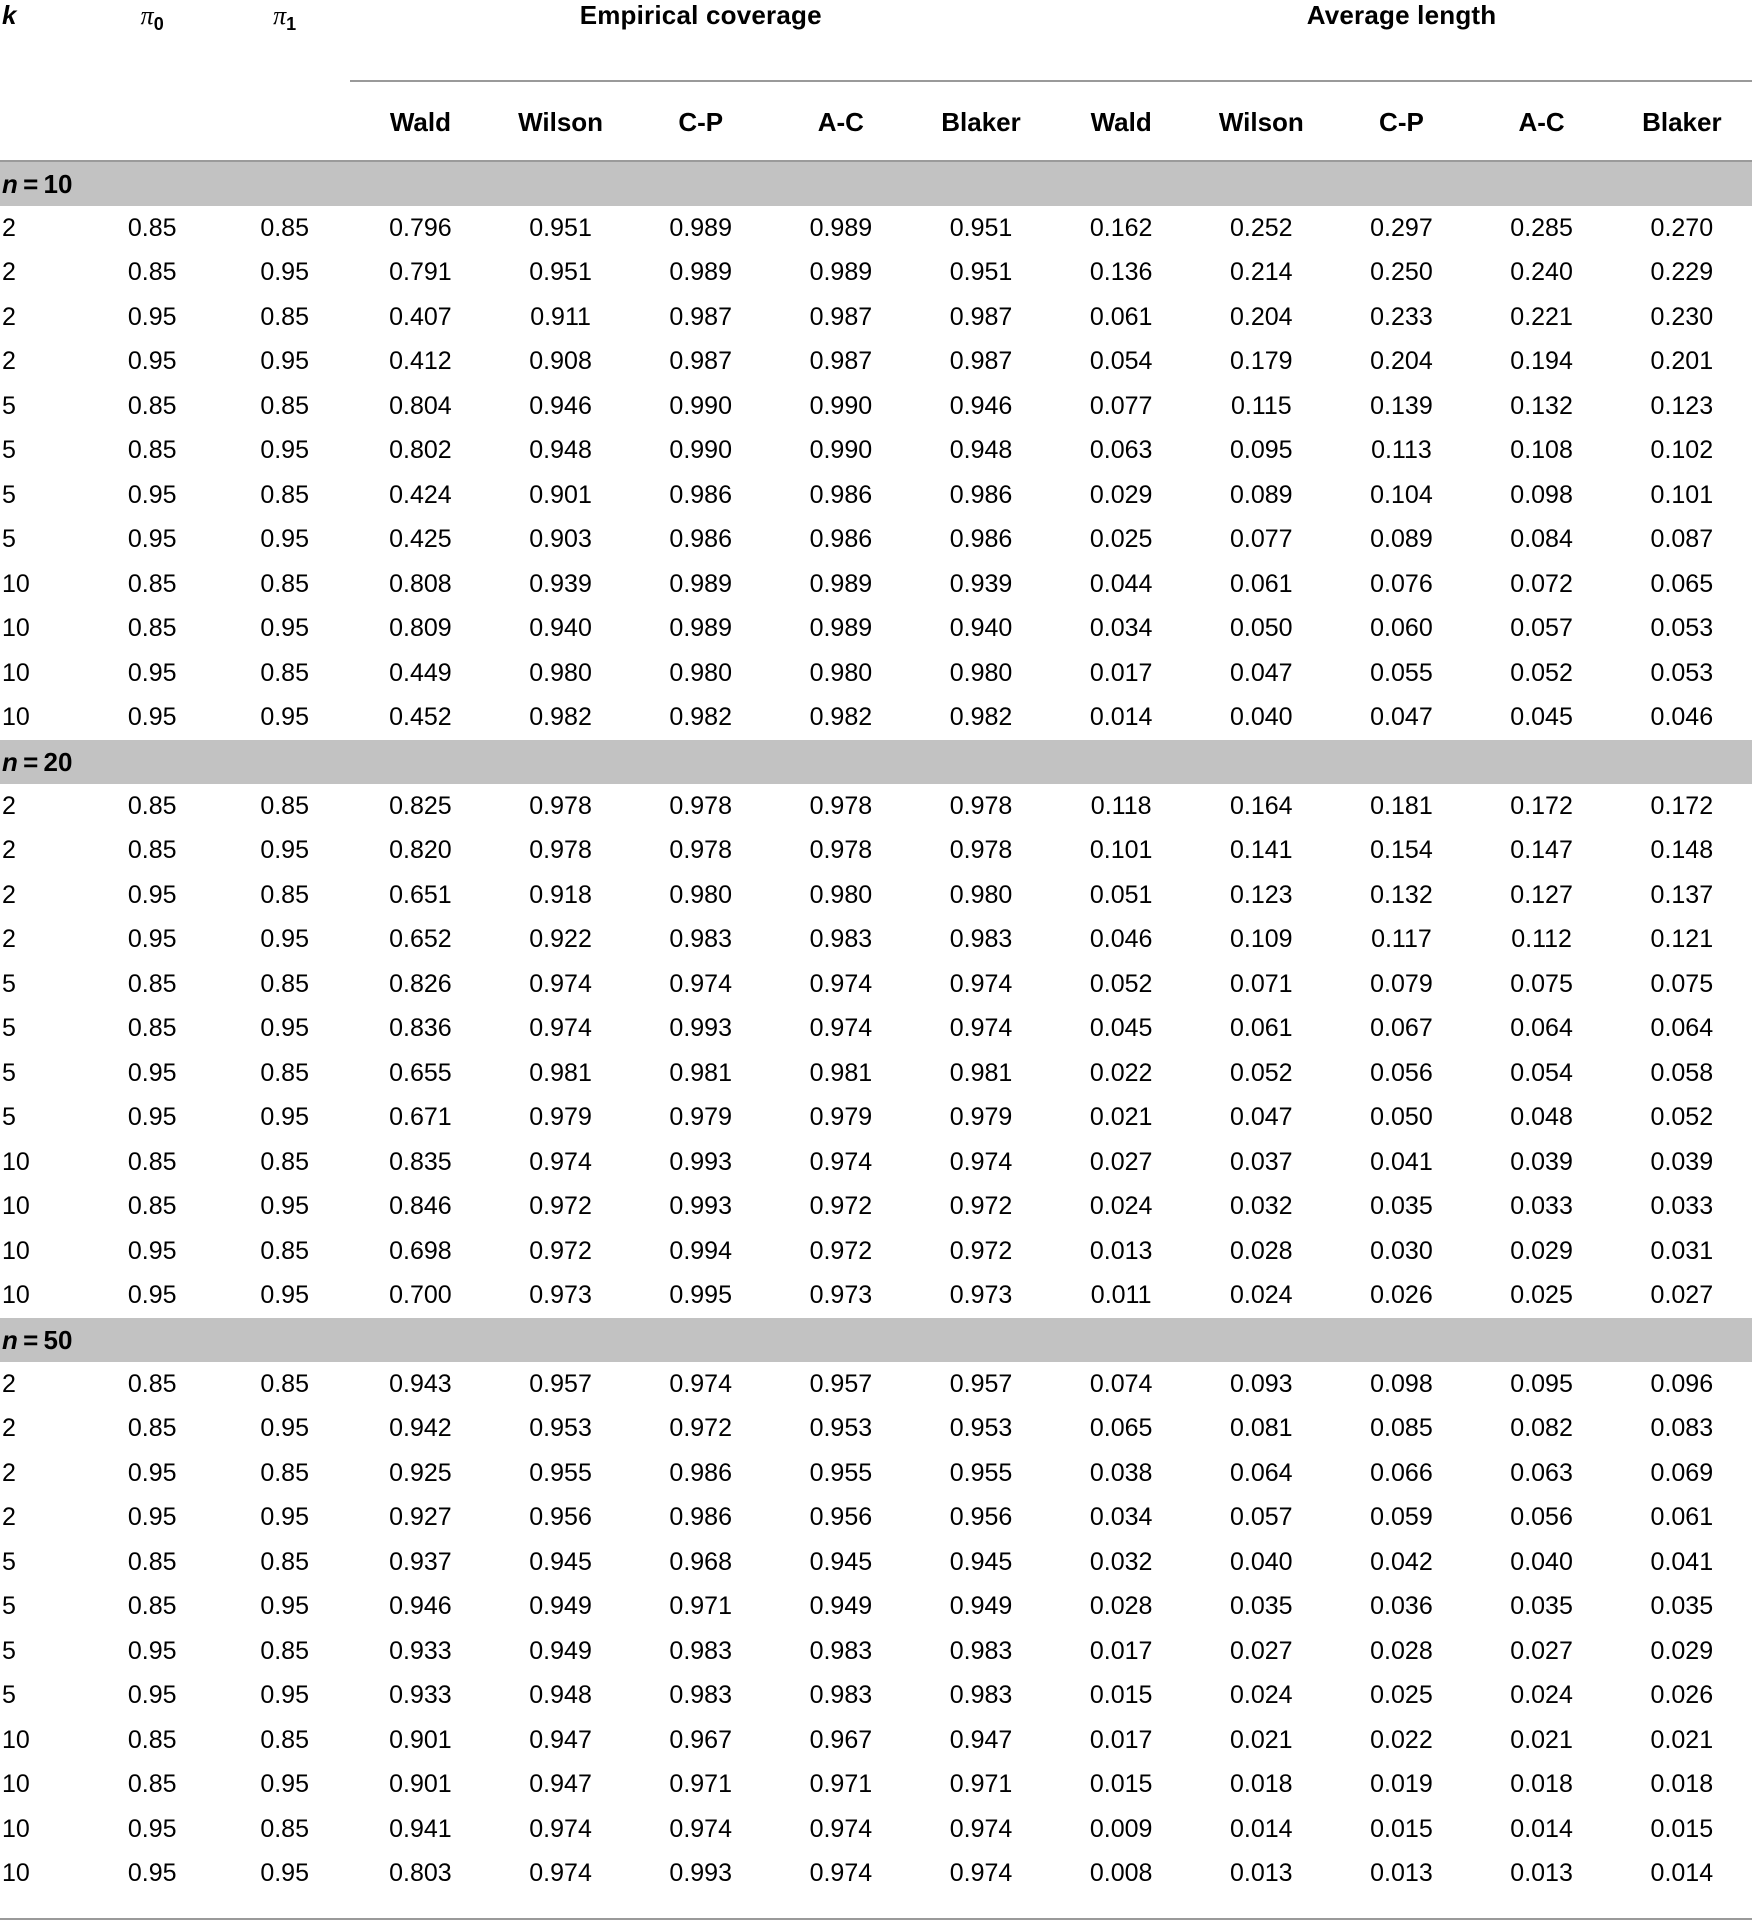  I want to click on cell-coverage-wald: 0.825, so click(420, 805).